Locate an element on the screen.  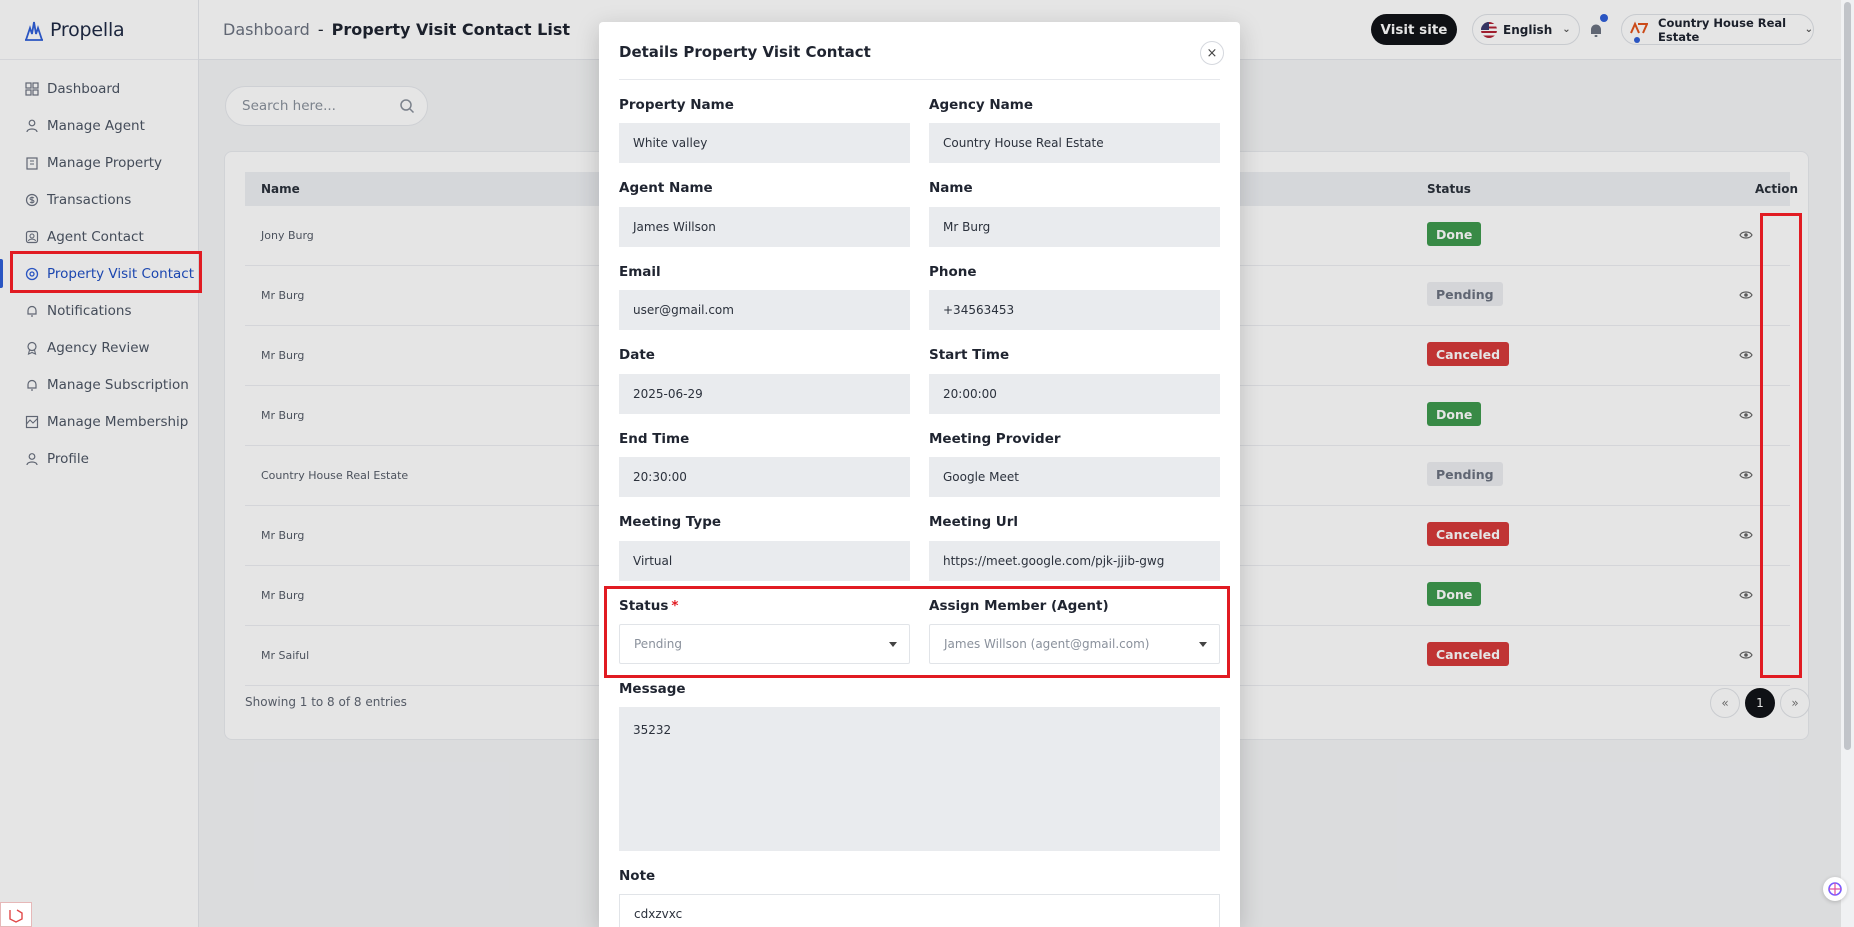
close-icon: × is located at coordinates (1212, 53).